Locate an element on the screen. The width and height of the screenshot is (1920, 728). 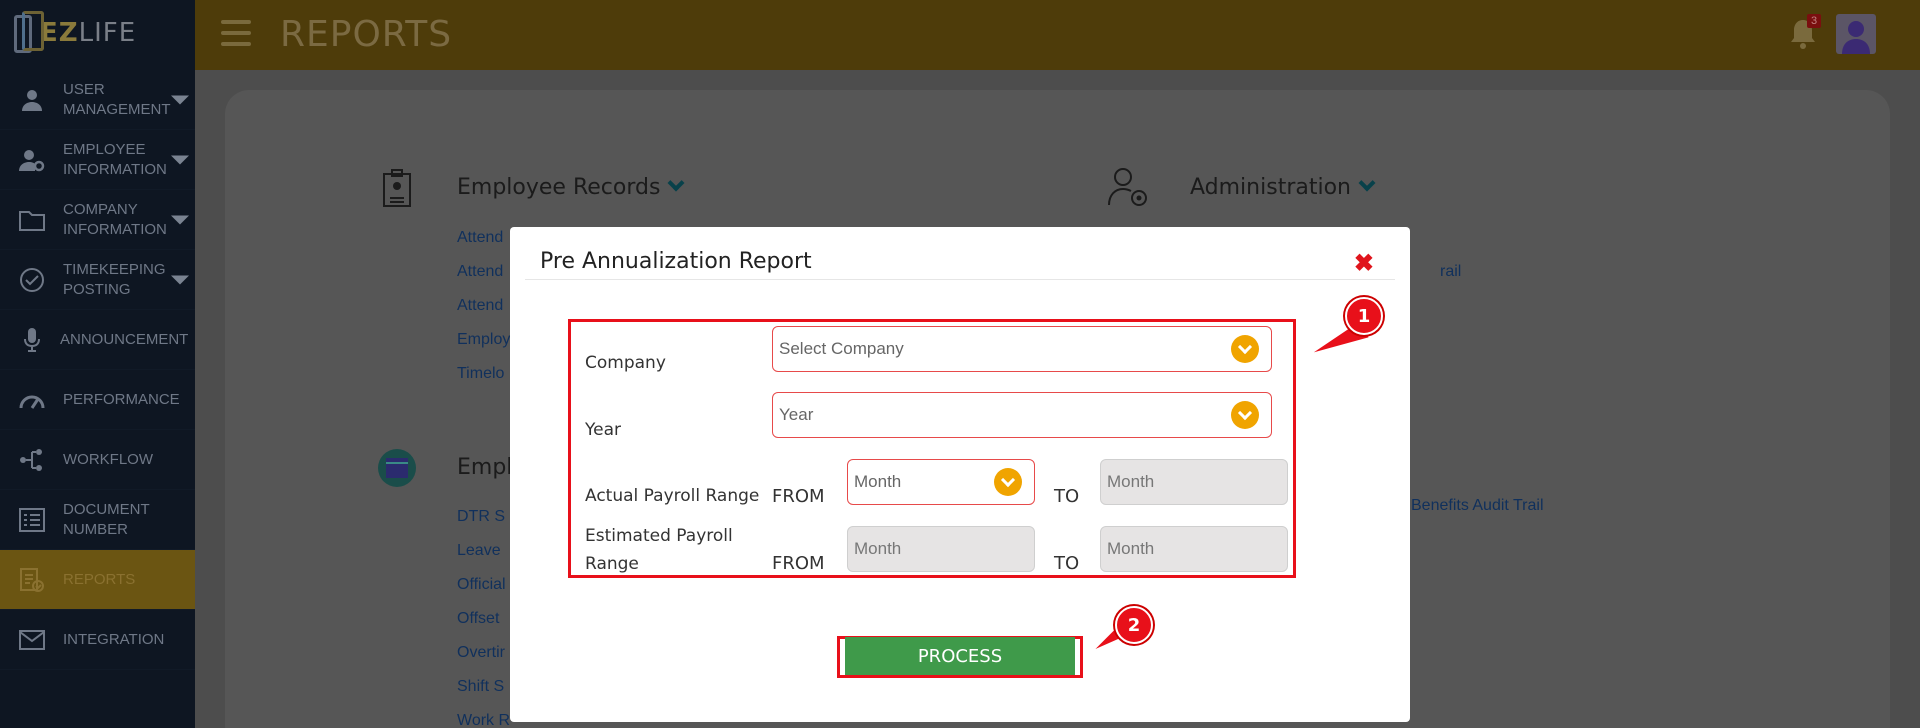
sidebar-item-performance: PERFORMANCE is located at coordinates (97, 400).